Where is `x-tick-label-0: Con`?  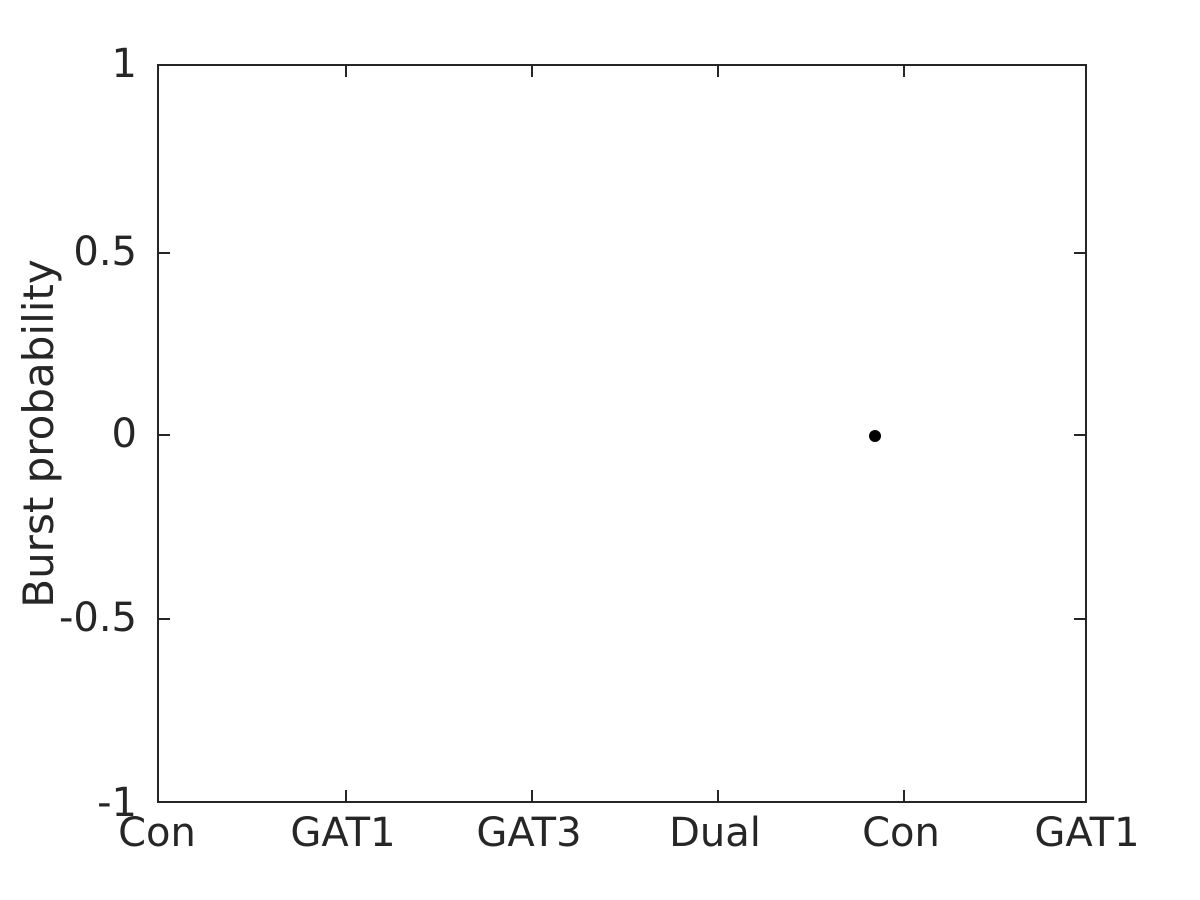 x-tick-label-0: Con is located at coordinates (157, 833).